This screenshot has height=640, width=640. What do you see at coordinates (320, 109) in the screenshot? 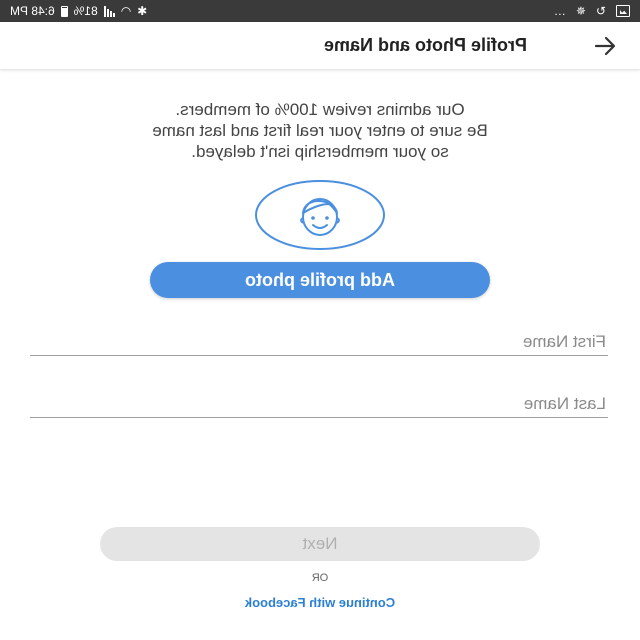
I see `intro-line: Our admins review 100% of members.` at bounding box center [320, 109].